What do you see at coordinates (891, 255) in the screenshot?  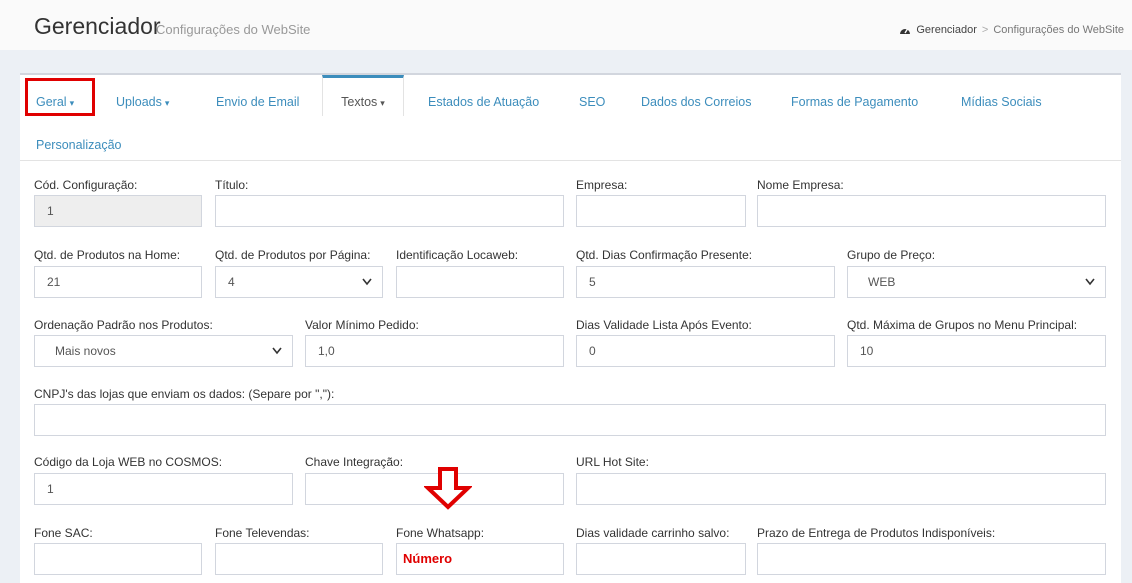 I see `grupo-preco-label: Grupo de Preço:` at bounding box center [891, 255].